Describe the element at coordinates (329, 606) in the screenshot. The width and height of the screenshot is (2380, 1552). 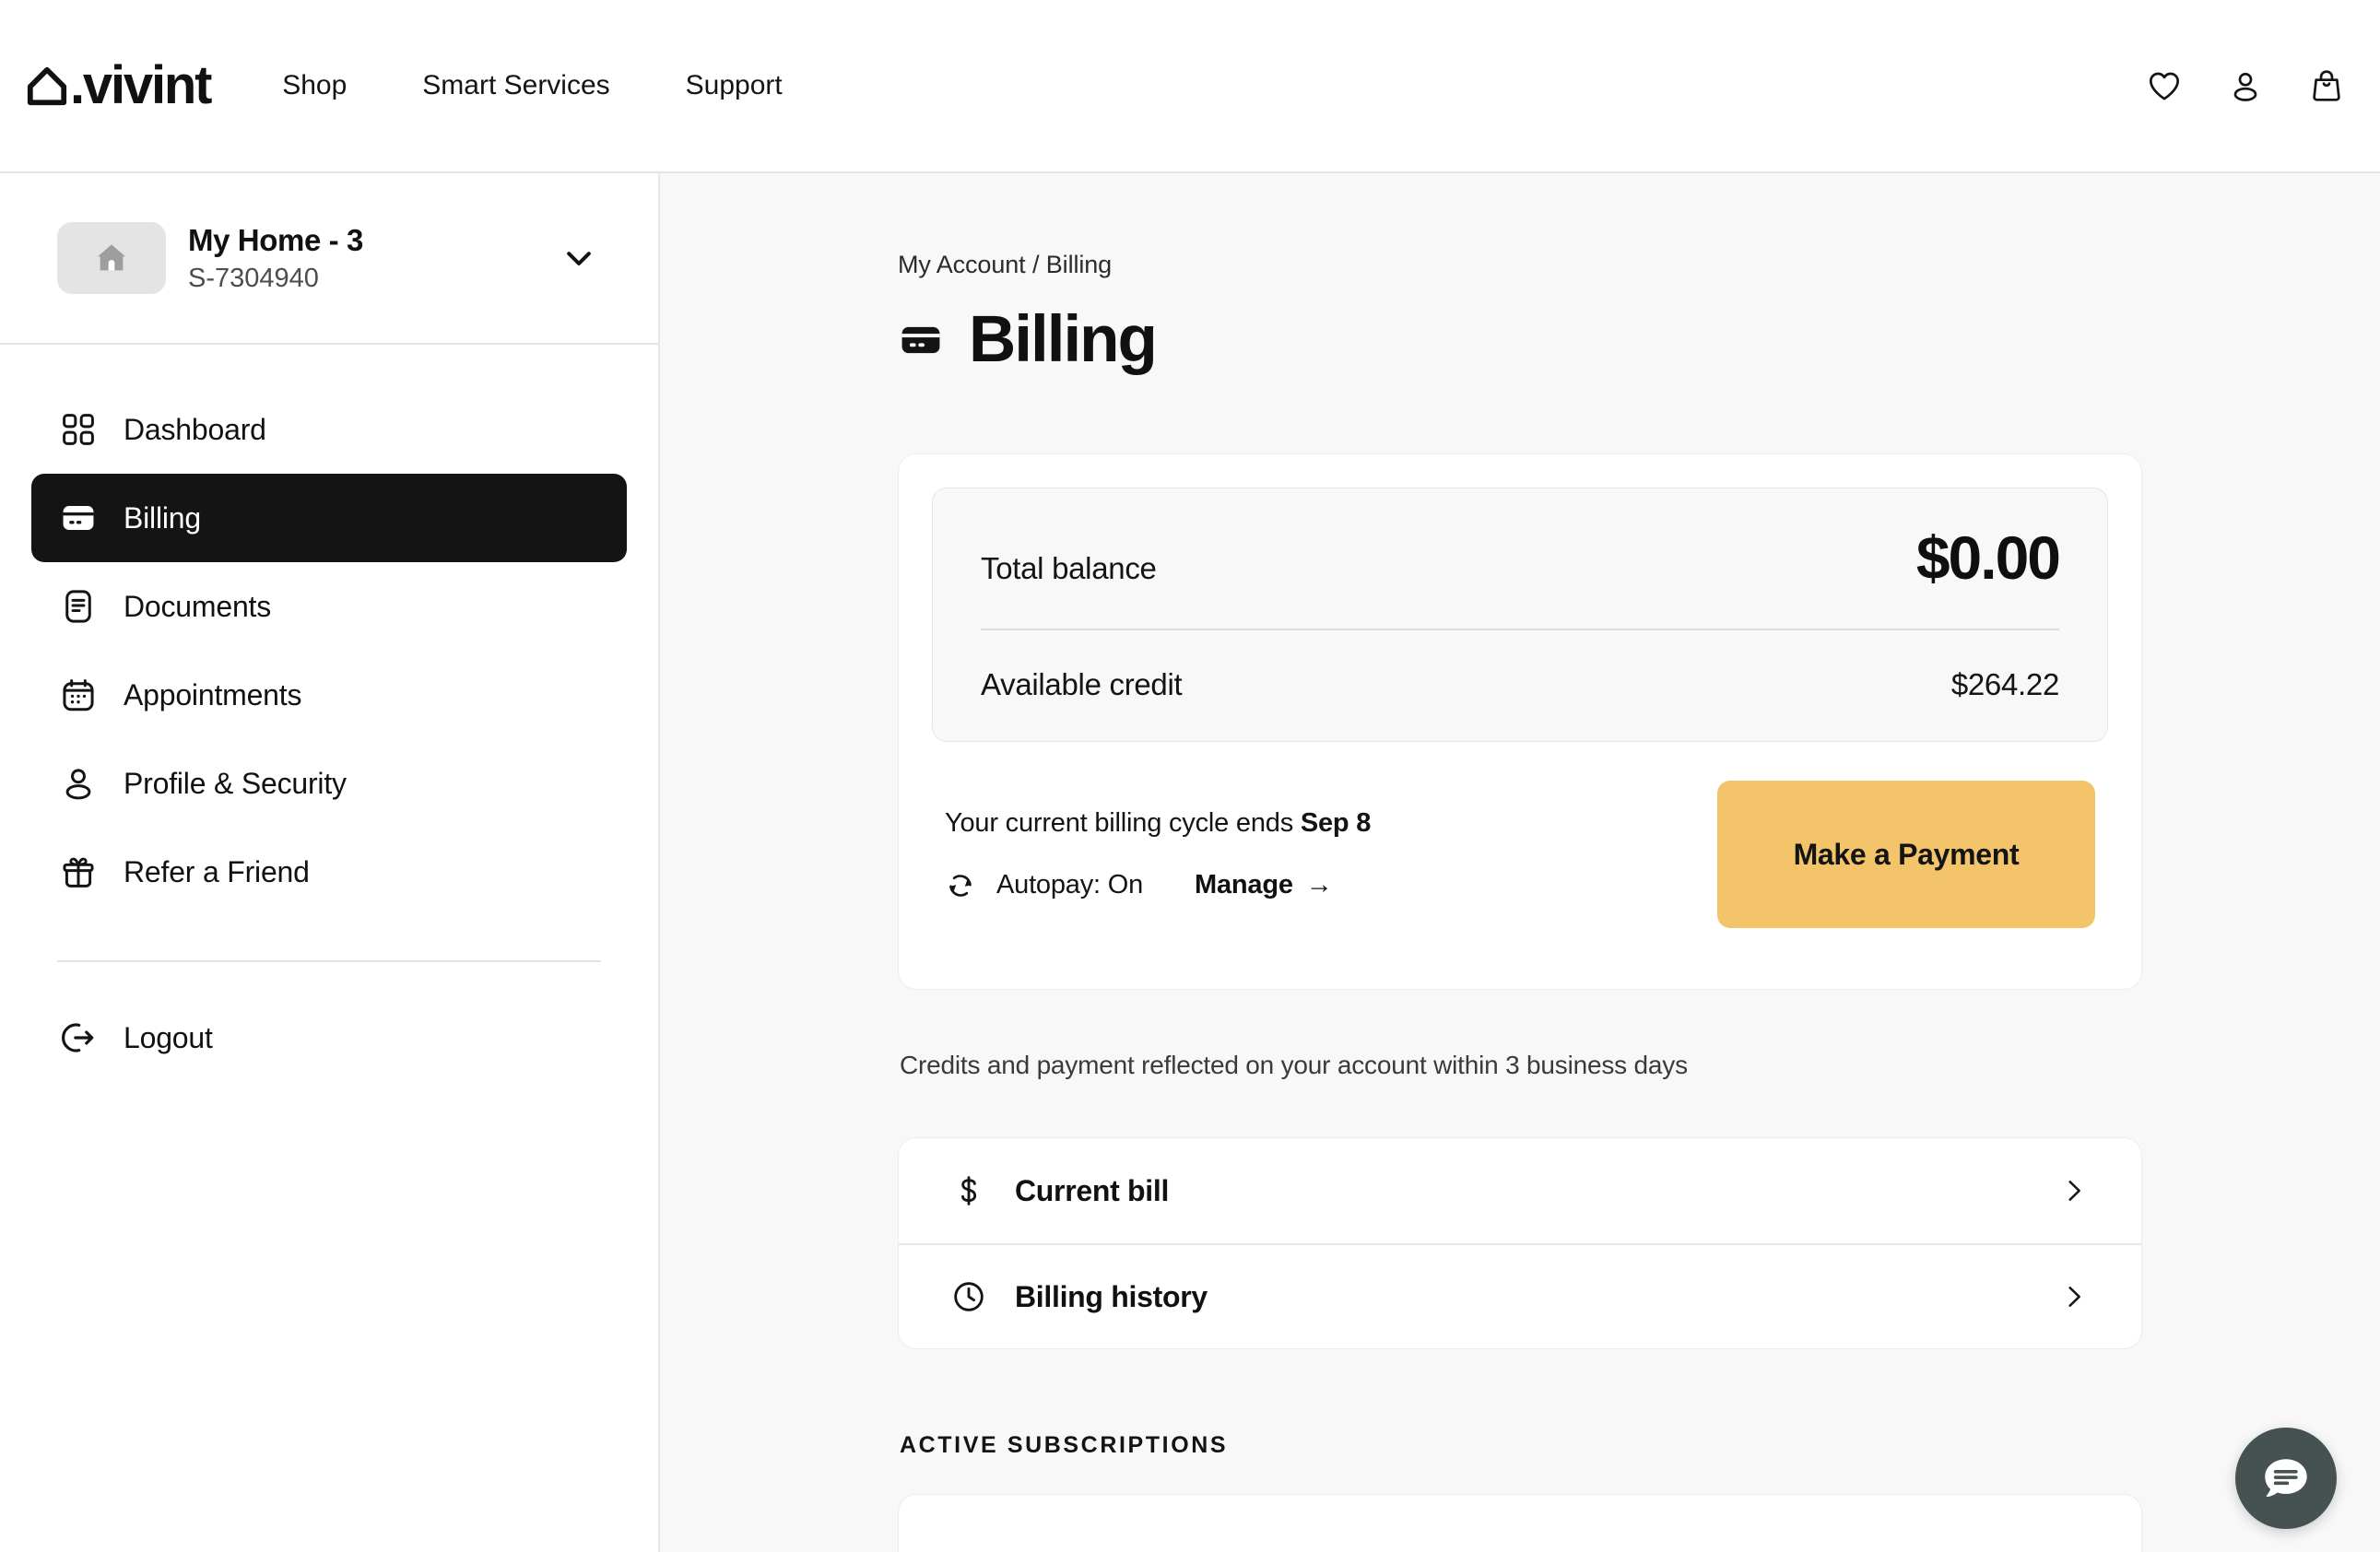
I see `sidebar-item-documents: Documents` at that location.